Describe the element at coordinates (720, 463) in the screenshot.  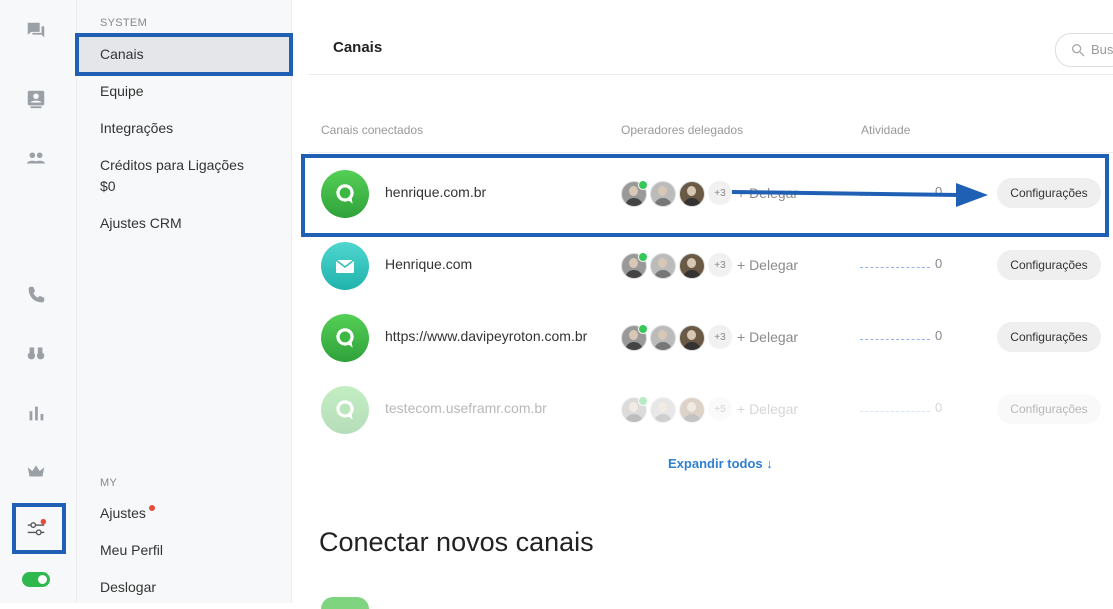
I see `expand-all-link: Expandir todos ↓` at that location.